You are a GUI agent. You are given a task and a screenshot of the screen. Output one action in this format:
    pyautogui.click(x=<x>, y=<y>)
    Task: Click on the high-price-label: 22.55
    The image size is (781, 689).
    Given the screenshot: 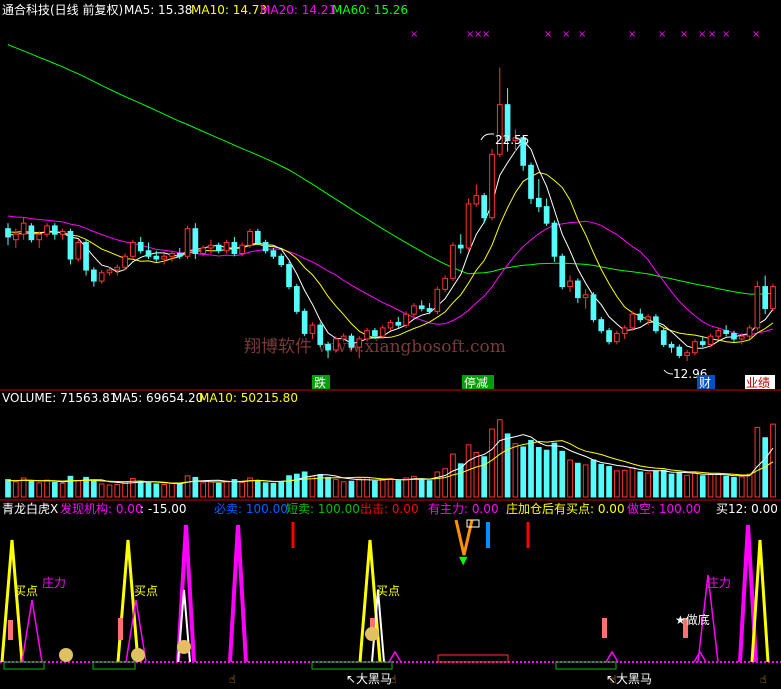 What is the action you would take?
    pyautogui.click(x=512, y=140)
    